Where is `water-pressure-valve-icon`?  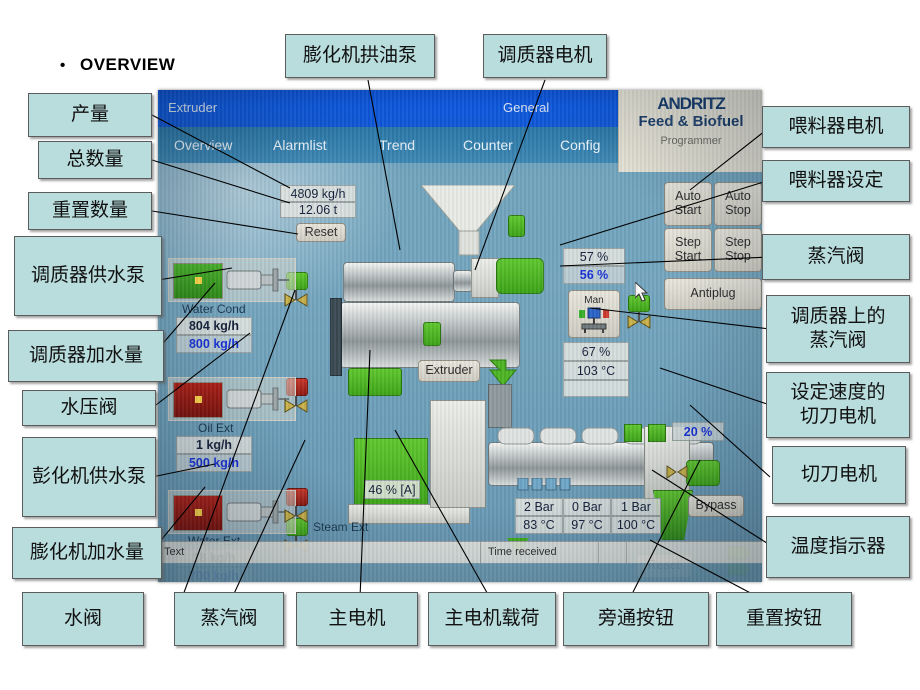 water-pressure-valve-icon is located at coordinates (296, 406).